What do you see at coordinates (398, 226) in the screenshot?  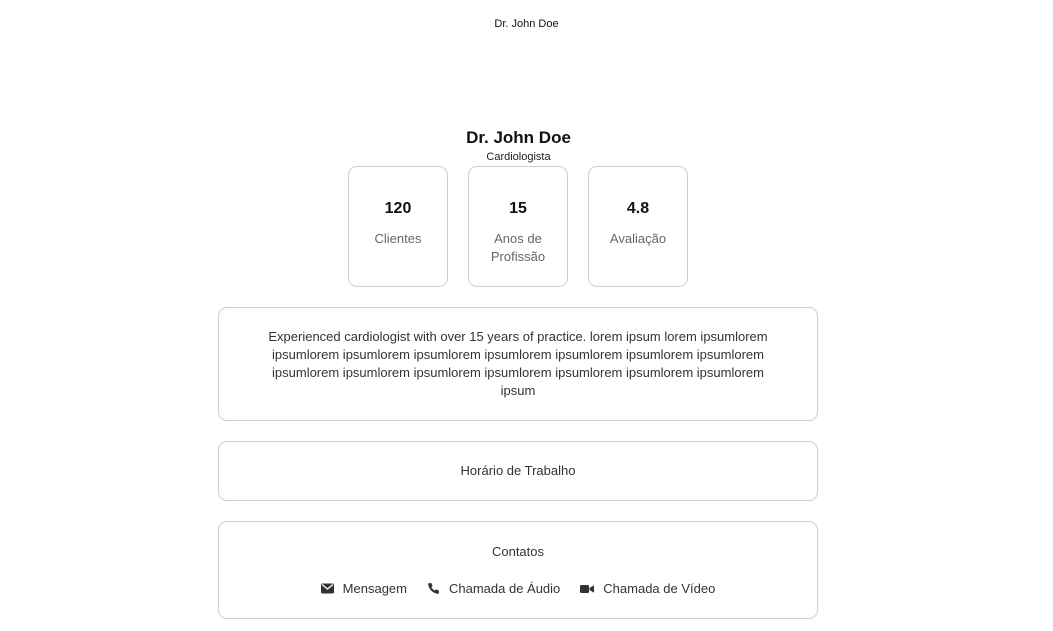 I see `stat-card-clients: 120 Clientes` at bounding box center [398, 226].